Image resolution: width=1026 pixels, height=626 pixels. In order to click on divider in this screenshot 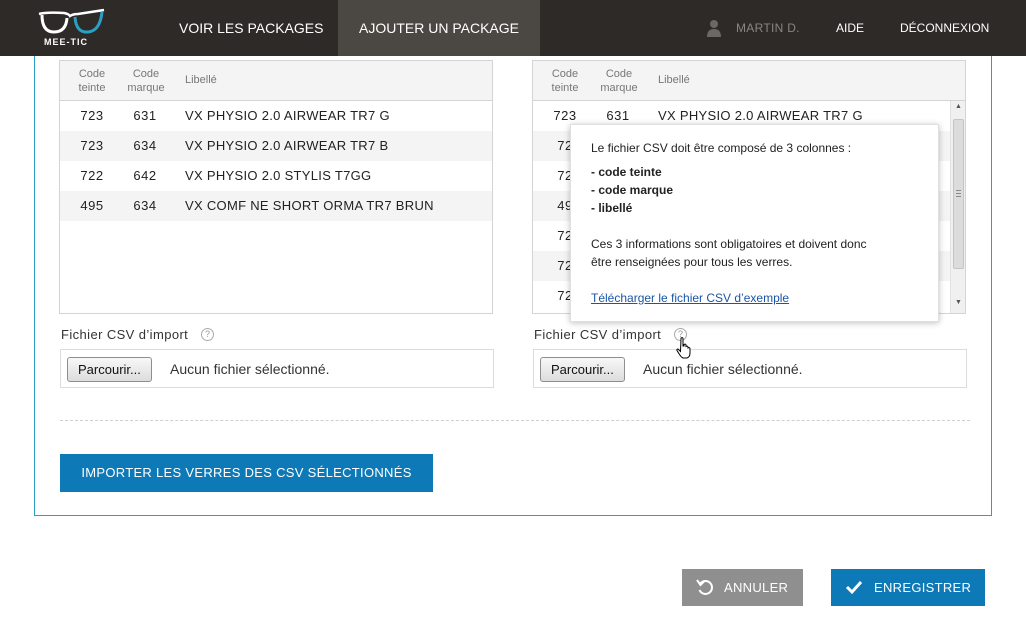, I will do `click(515, 420)`.